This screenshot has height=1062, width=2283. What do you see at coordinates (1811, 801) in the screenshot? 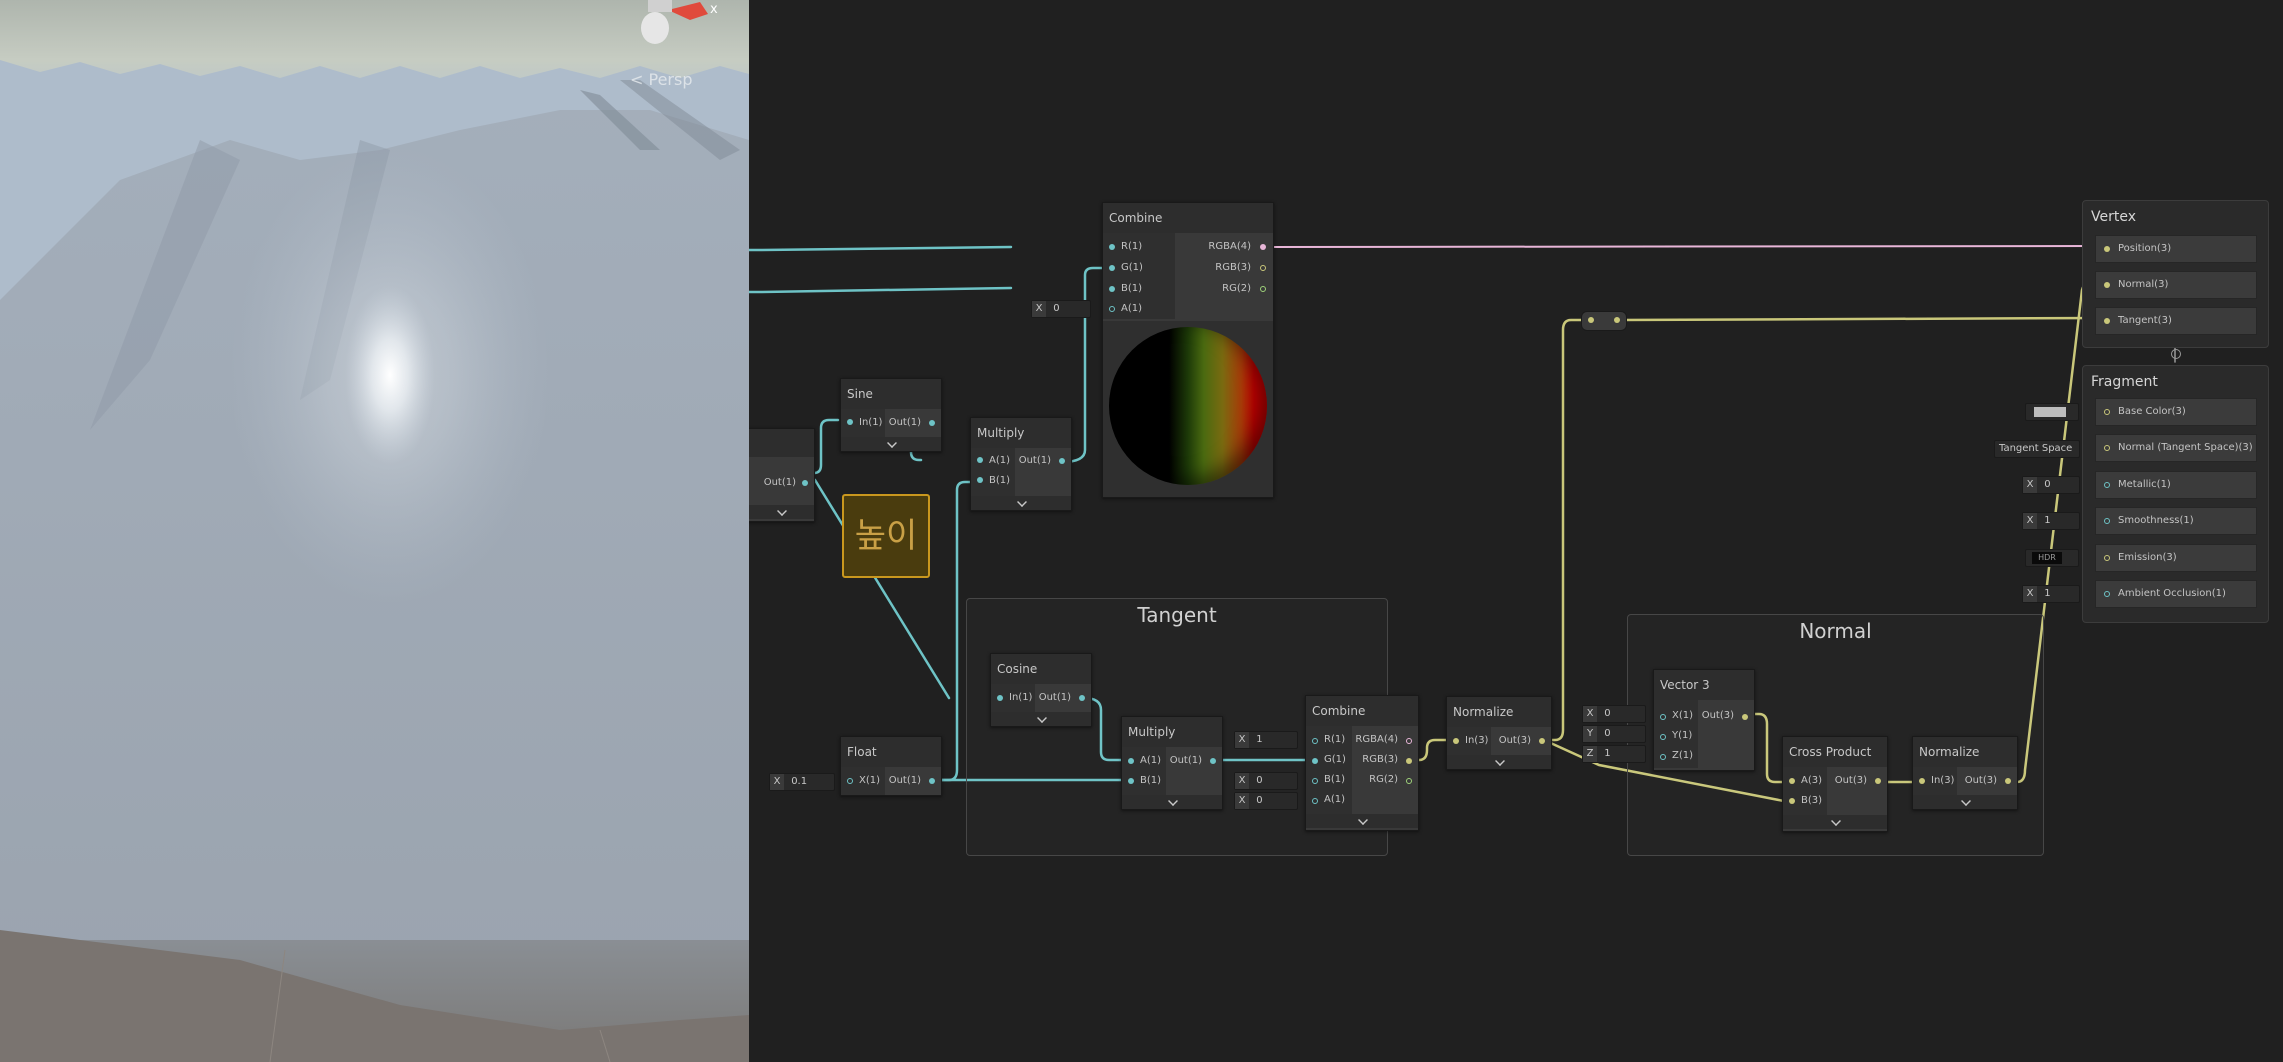
I see `port-b: B(3)` at bounding box center [1811, 801].